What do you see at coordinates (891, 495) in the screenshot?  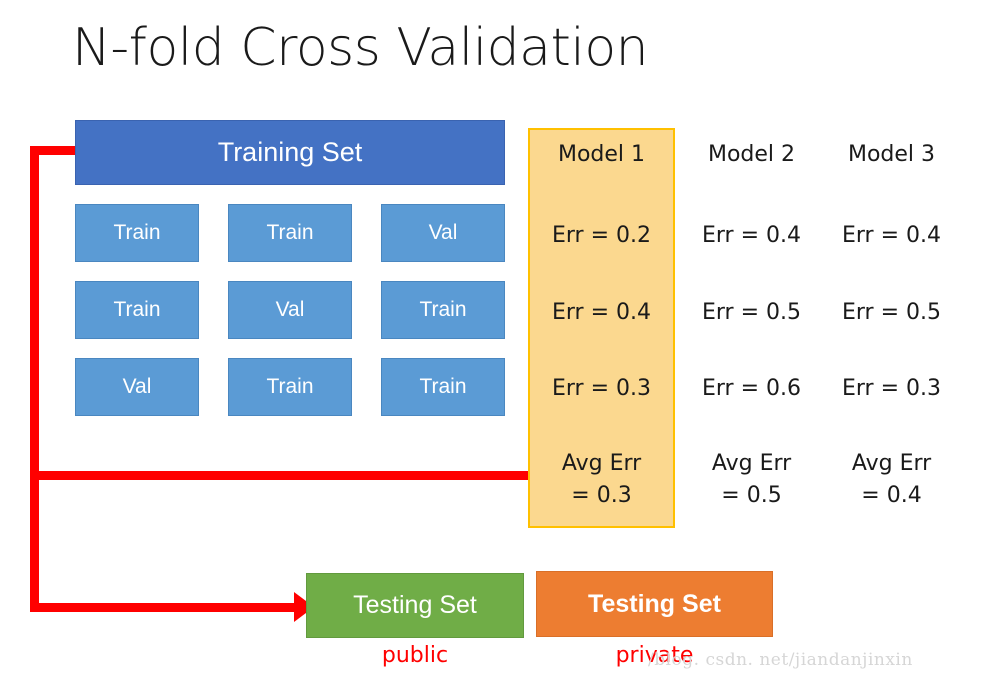 I see `avg-err-value: = 0.4` at bounding box center [891, 495].